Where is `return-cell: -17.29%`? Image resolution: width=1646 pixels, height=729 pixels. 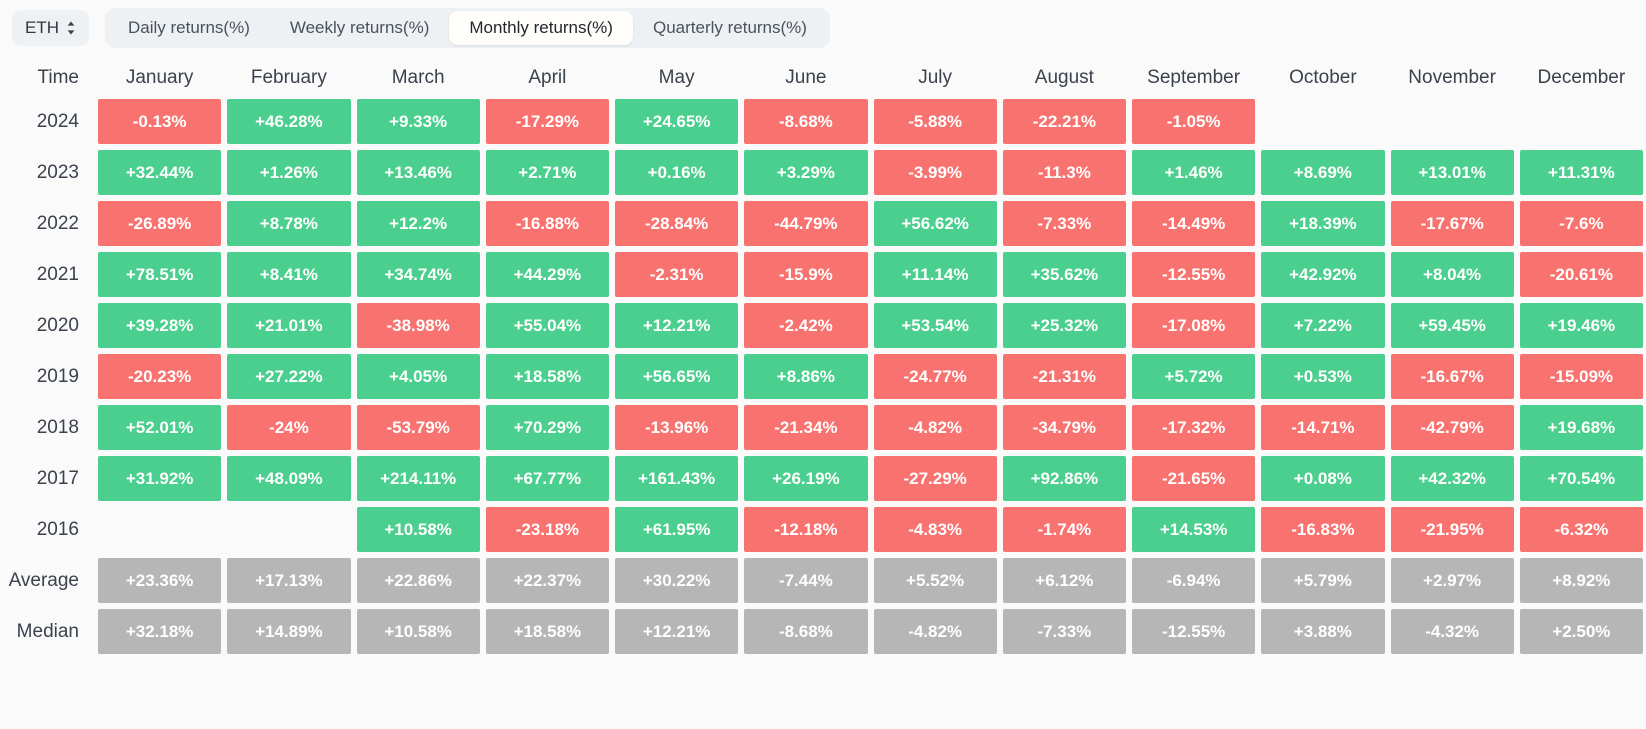 return-cell: -17.29% is located at coordinates (547, 121).